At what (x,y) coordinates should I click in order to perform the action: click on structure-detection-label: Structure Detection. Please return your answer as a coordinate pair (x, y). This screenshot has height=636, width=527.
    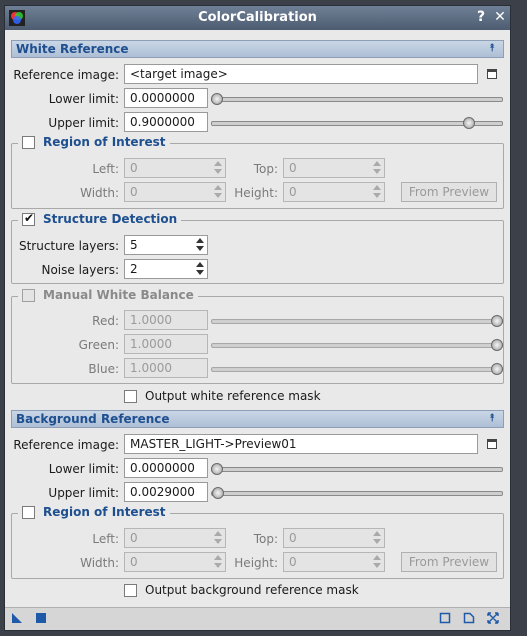
    Looking at the image, I should click on (110, 219).